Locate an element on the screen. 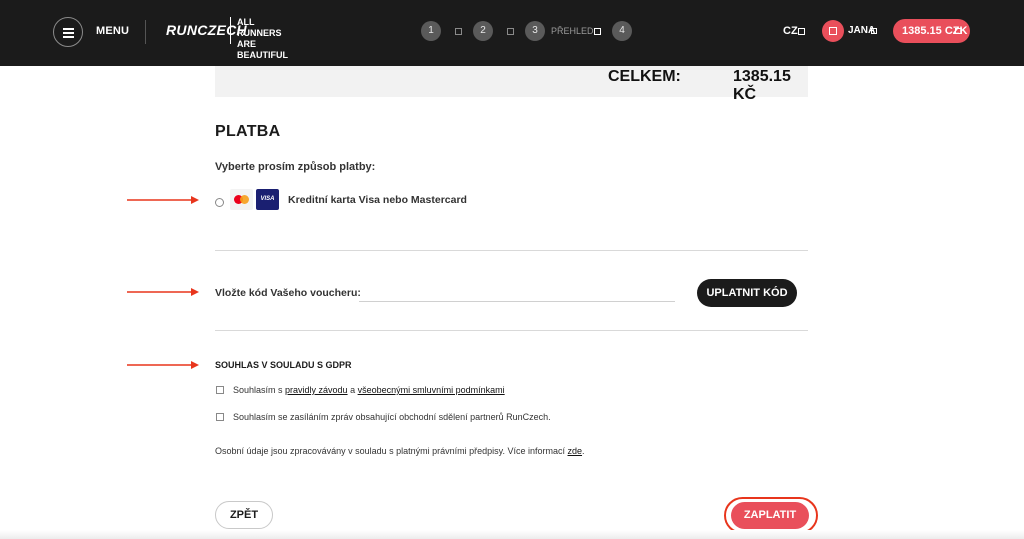 This screenshot has height=539, width=1024. logo-tagline: ALL RUNNERS ARE BEAUTIFUL is located at coordinates (262, 38).